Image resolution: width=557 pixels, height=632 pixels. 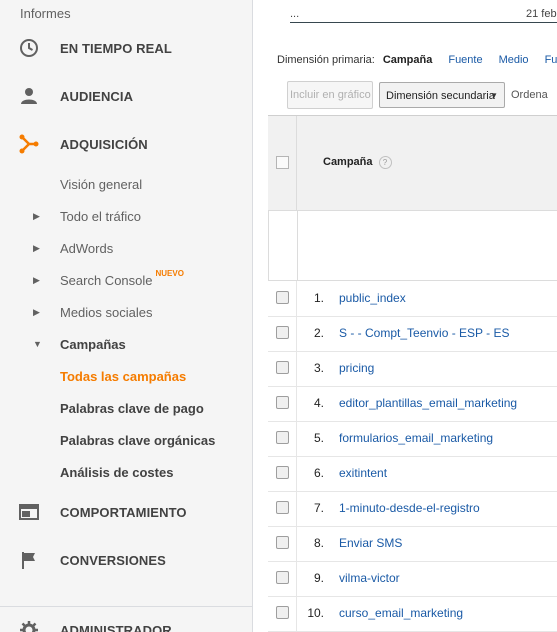 What do you see at coordinates (318, 578) in the screenshot?
I see `row-number: 9.` at bounding box center [318, 578].